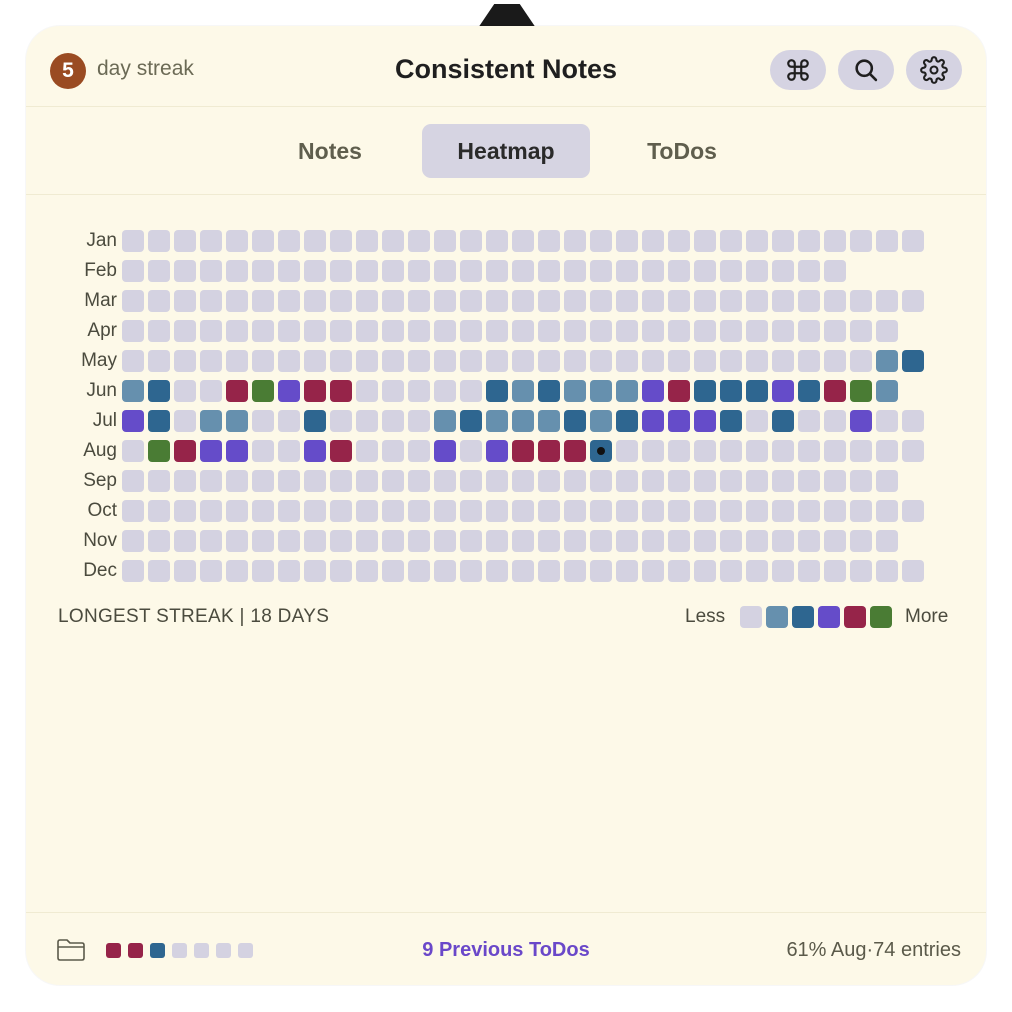  Describe the element at coordinates (330, 151) in the screenshot. I see `tab-notes: Notes` at that location.